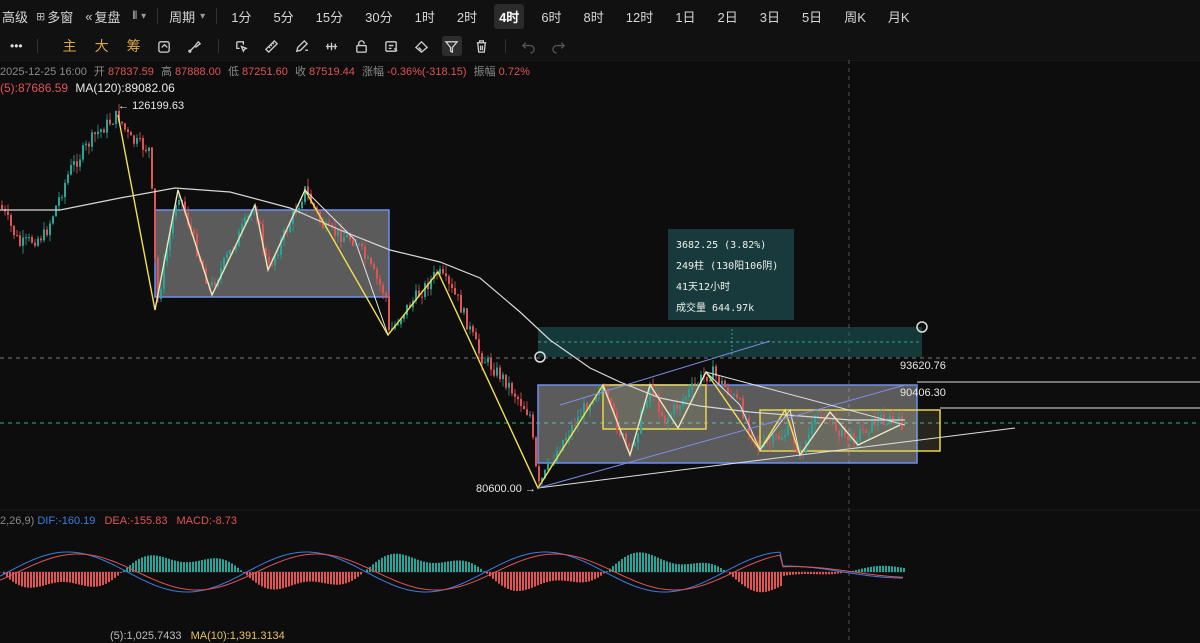 Image resolution: width=1200 pixels, height=643 pixels. I want to click on tab-timeframe: 1时, so click(425, 16).